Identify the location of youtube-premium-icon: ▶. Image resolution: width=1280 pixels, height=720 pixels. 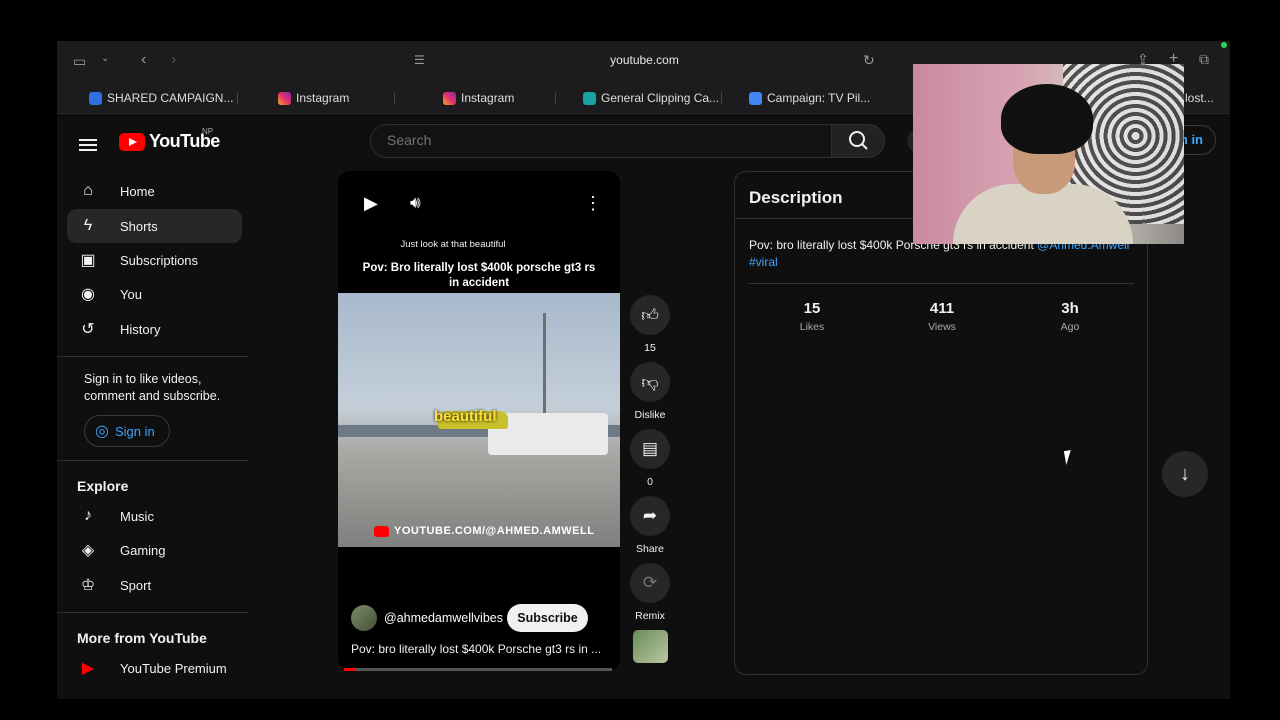
(88, 668).